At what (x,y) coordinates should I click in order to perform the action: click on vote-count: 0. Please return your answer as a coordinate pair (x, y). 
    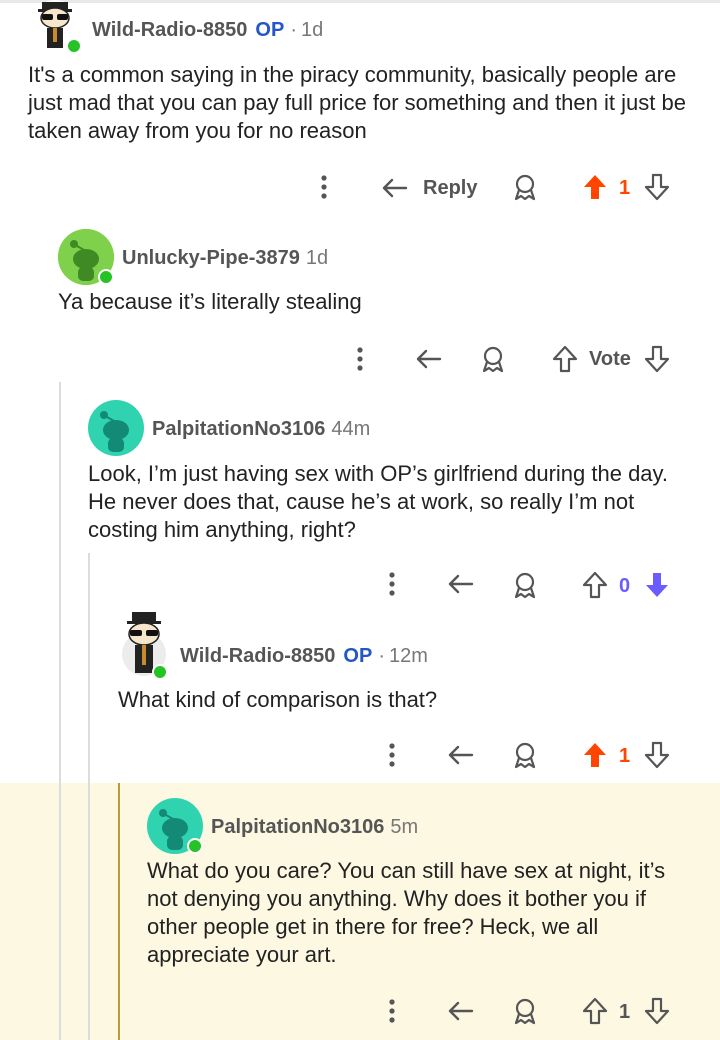
    Looking at the image, I should click on (625, 586).